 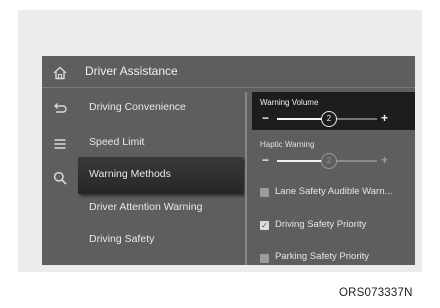 What do you see at coordinates (265, 160) in the screenshot?
I see `haptic-warning-decrease-button: −` at bounding box center [265, 160].